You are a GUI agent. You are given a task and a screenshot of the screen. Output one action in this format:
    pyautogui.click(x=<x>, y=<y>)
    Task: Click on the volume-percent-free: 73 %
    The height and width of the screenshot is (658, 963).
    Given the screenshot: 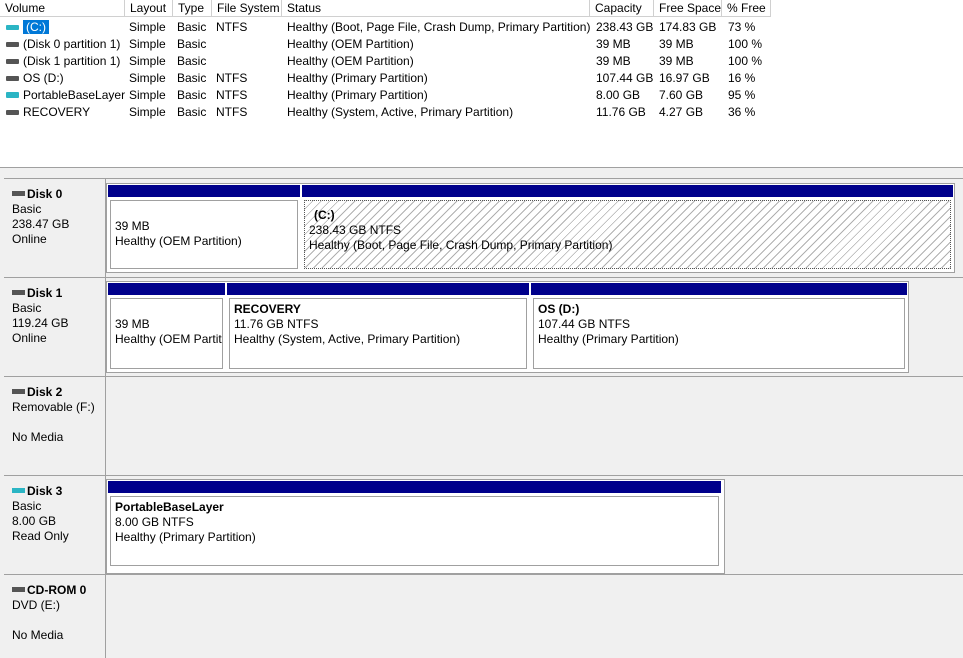 What is the action you would take?
    pyautogui.click(x=742, y=27)
    